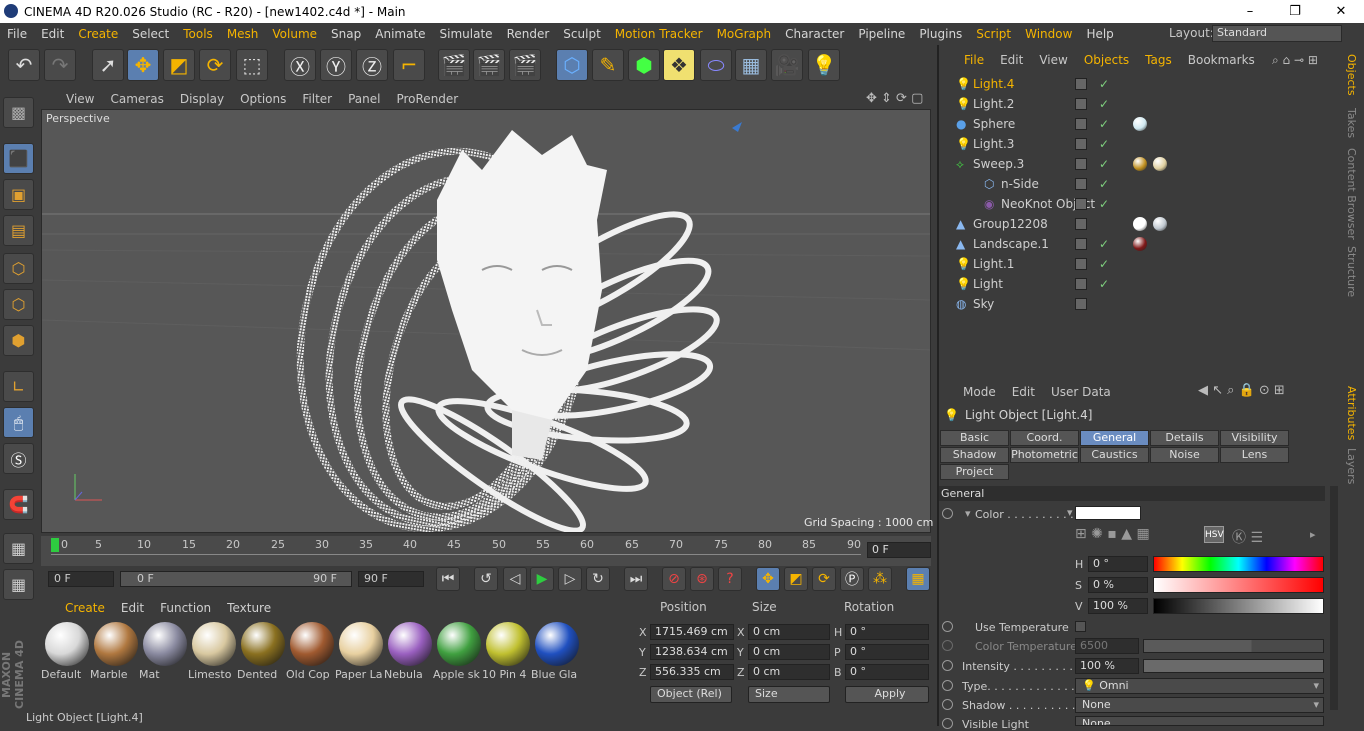 The width and height of the screenshot is (1364, 731). Describe the element at coordinates (796, 579) in the screenshot. I see `key-scale-icon: ◩` at that location.